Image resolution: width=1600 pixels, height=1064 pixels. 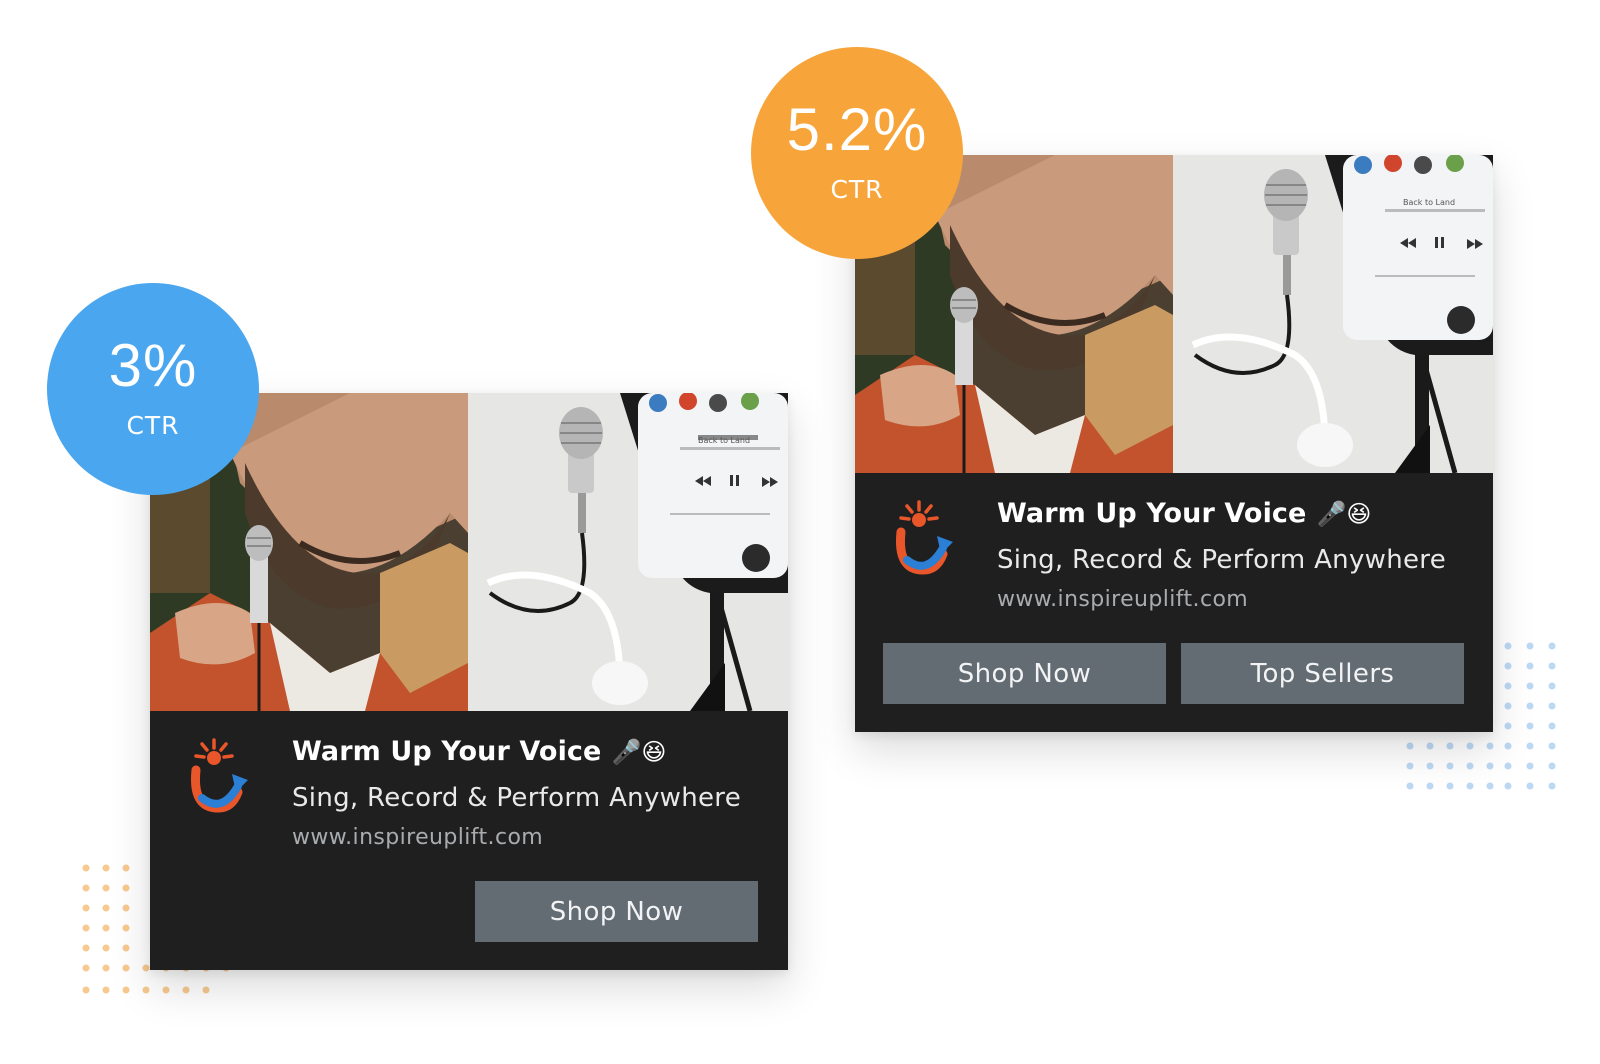 I want to click on ctr-badge-variant-a: 3% CTR, so click(x=153, y=389).